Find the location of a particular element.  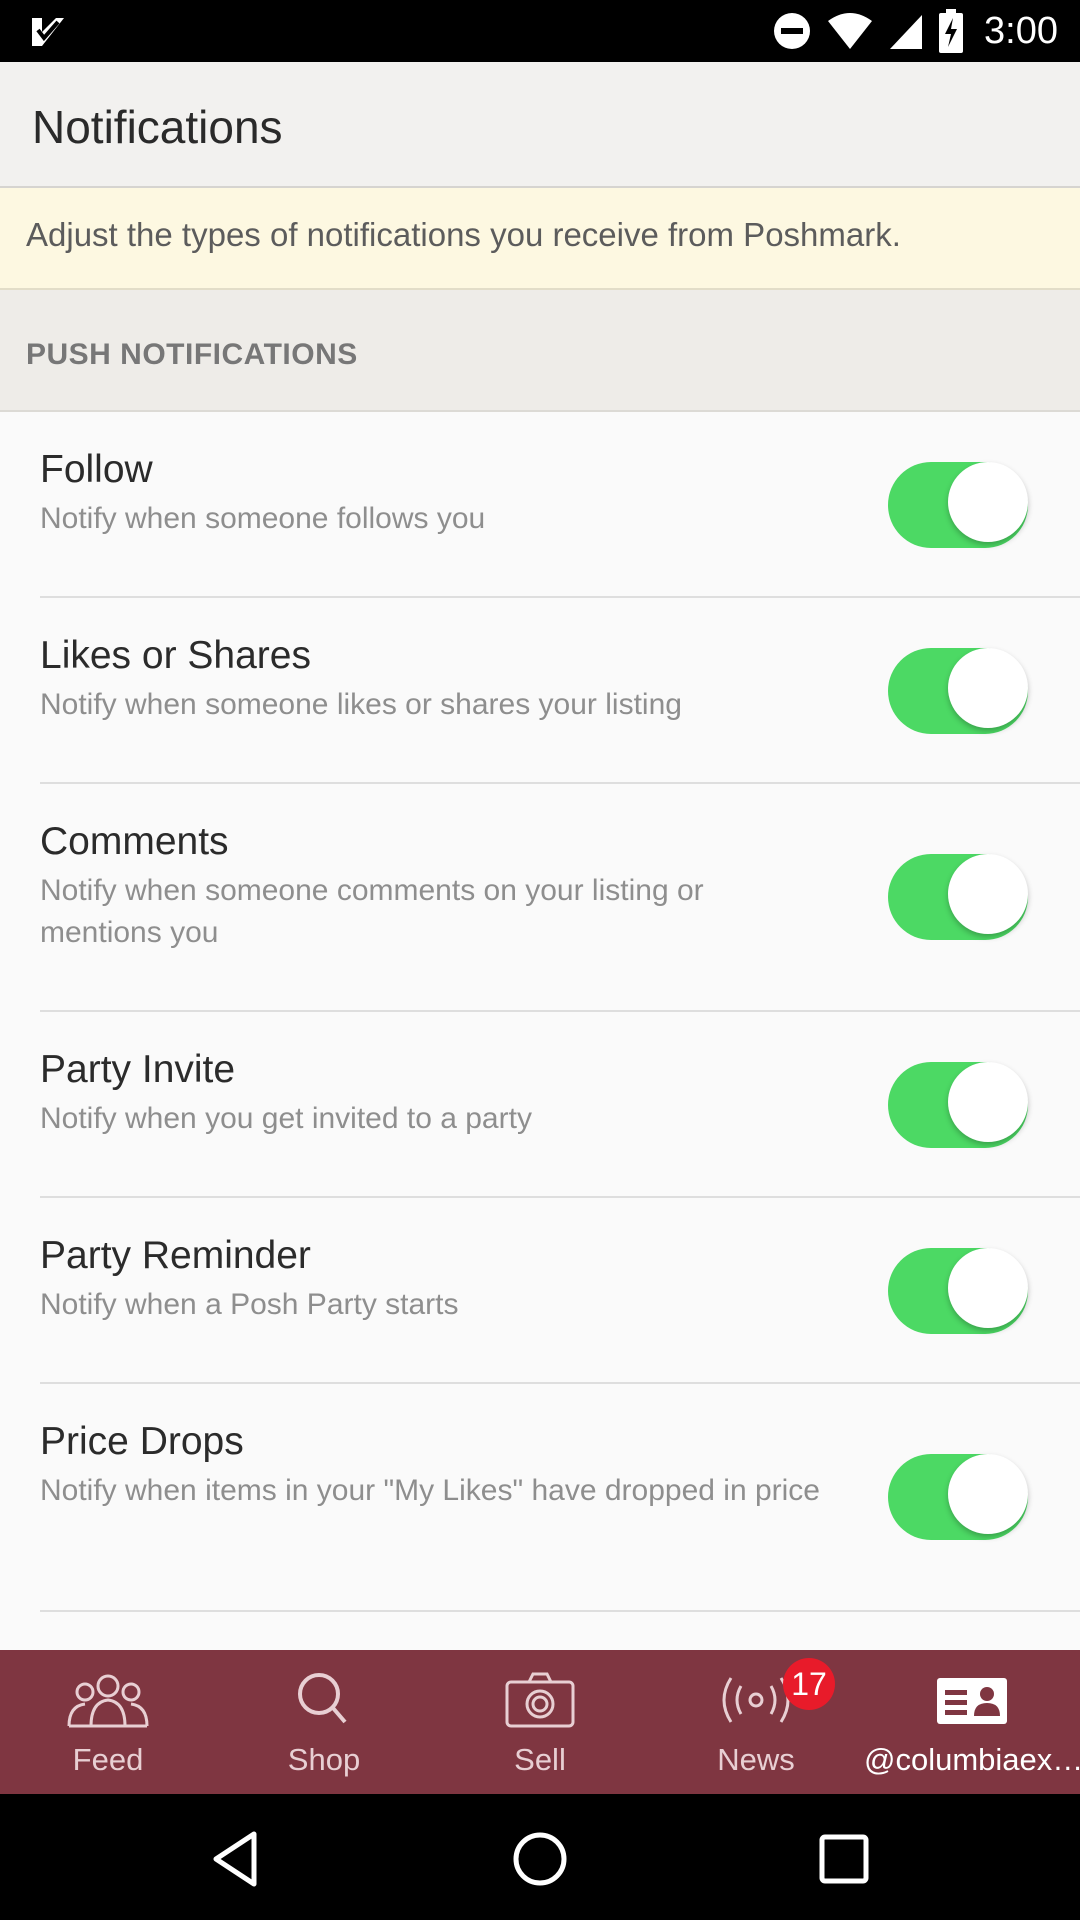

likes-or-shares-toggle is located at coordinates (958, 691).